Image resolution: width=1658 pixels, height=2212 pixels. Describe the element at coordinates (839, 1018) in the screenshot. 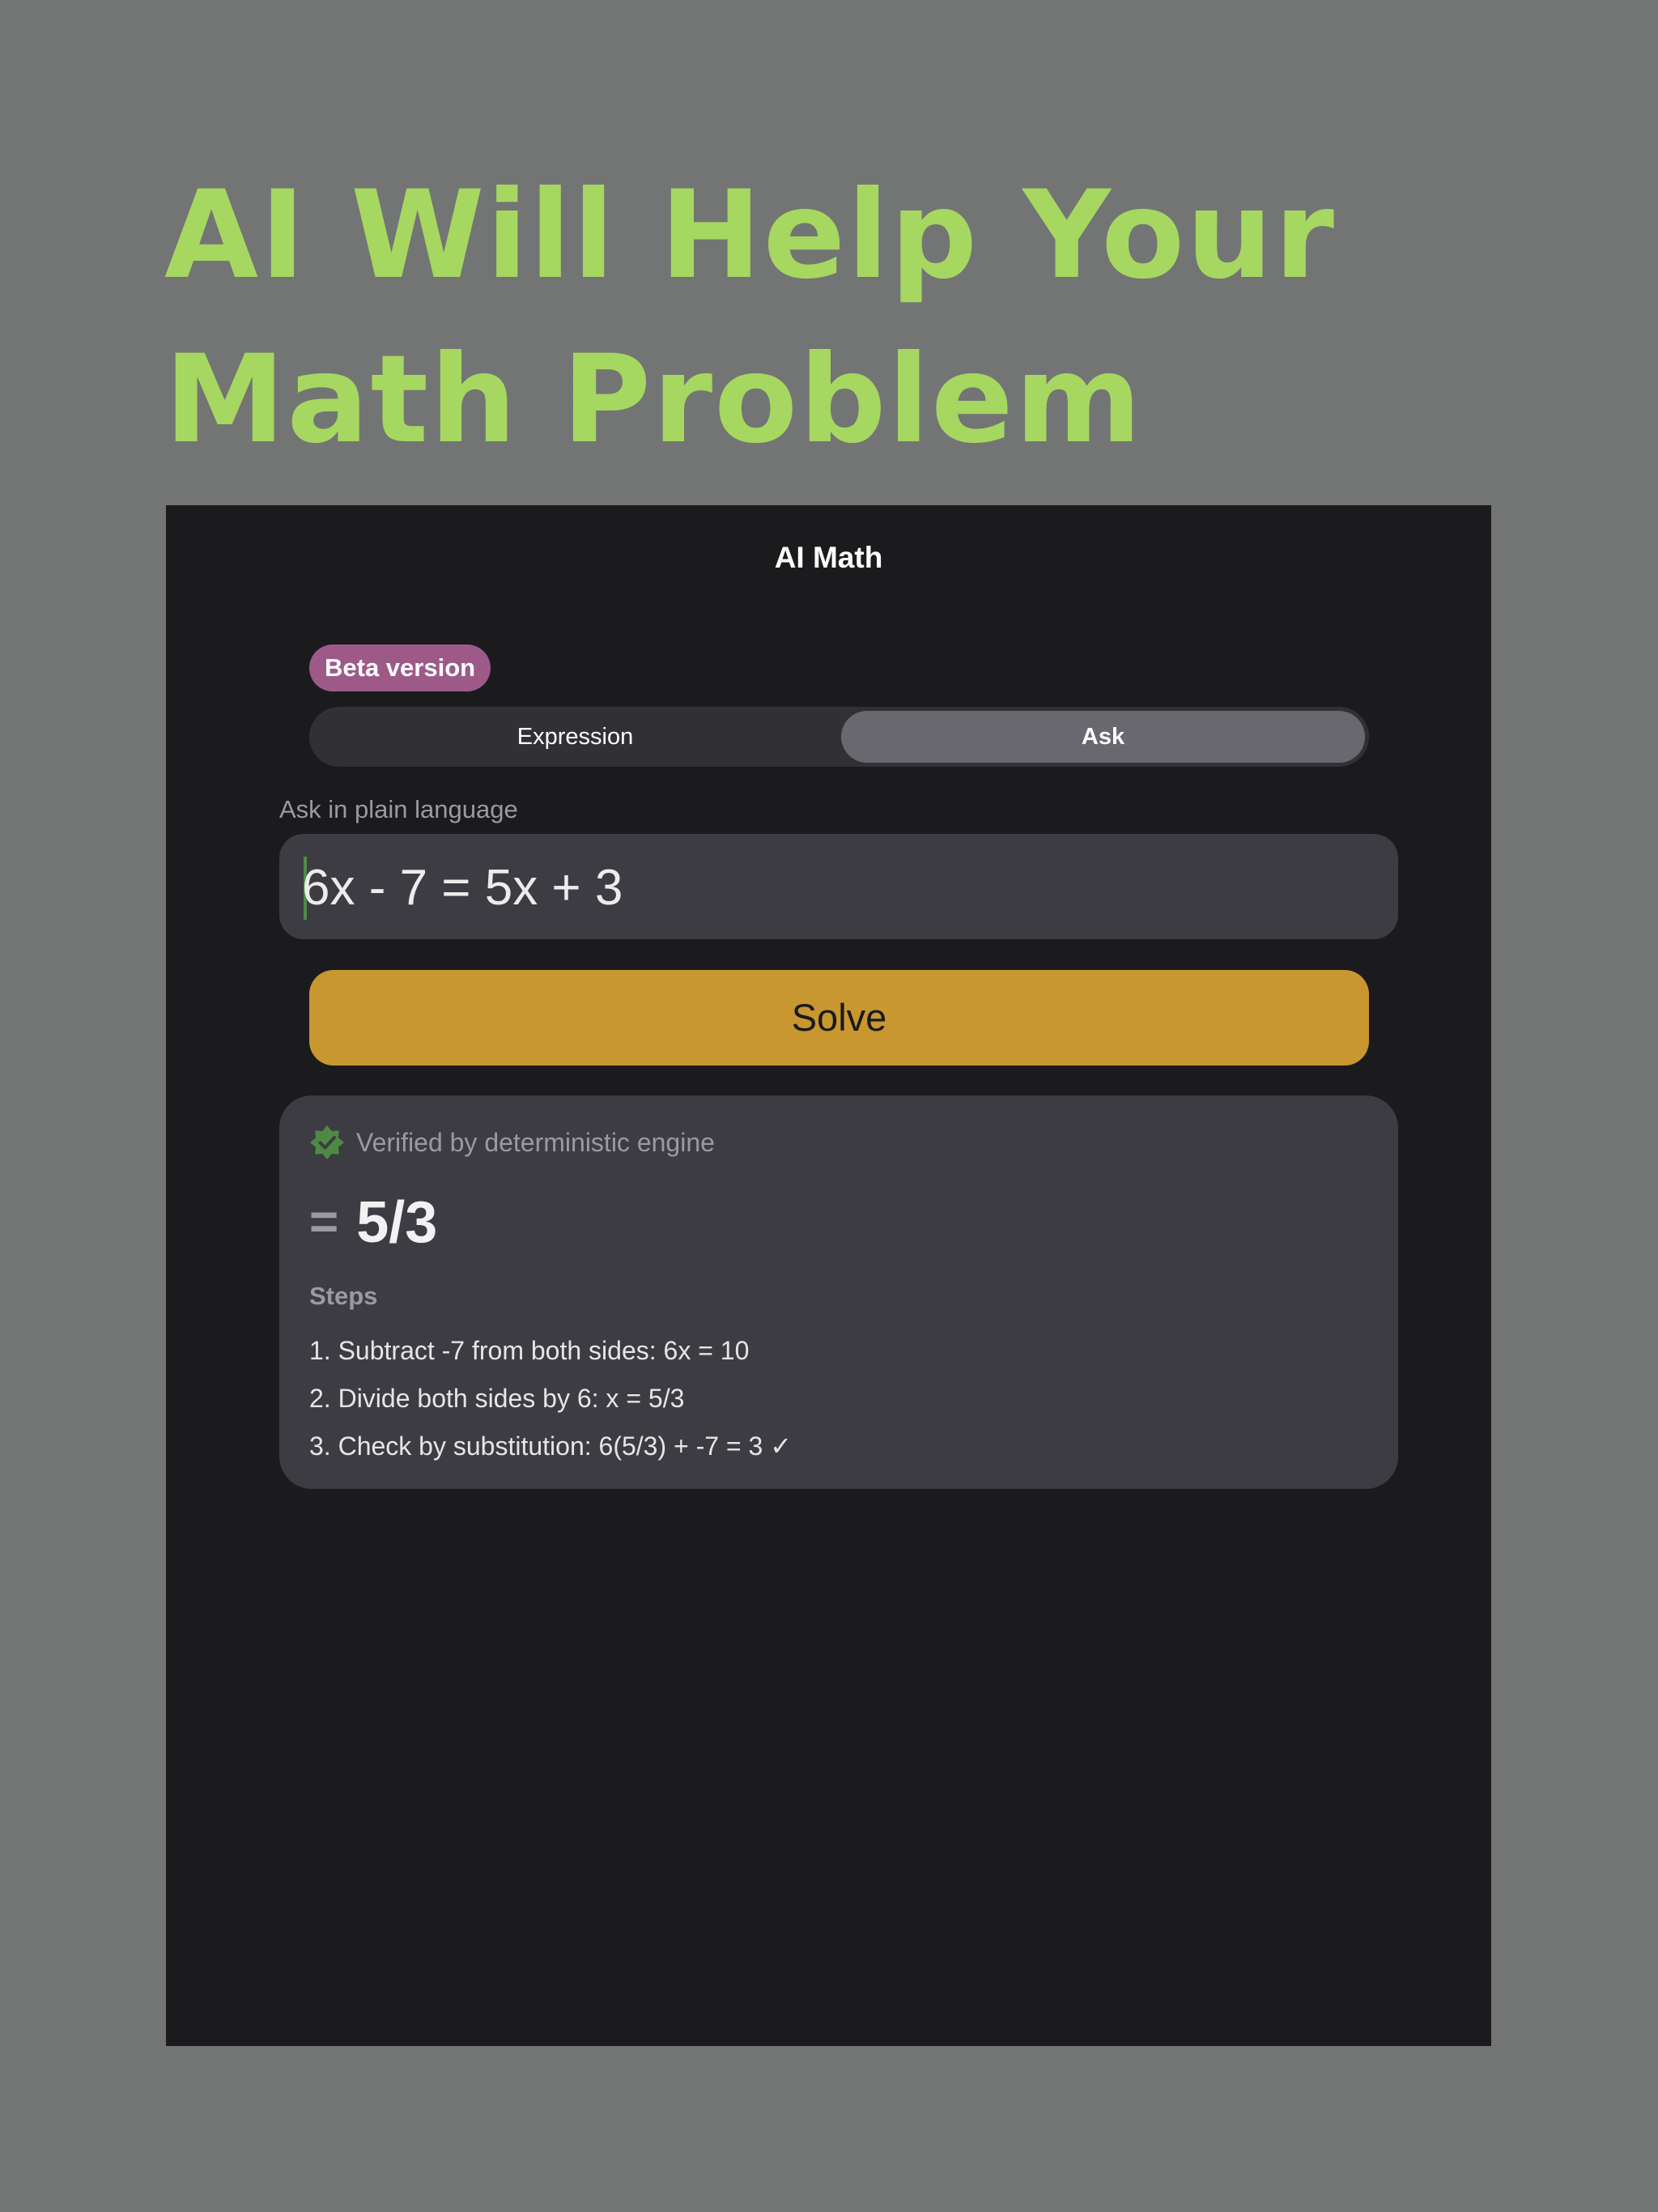

I see `solve-button: Solve` at that location.